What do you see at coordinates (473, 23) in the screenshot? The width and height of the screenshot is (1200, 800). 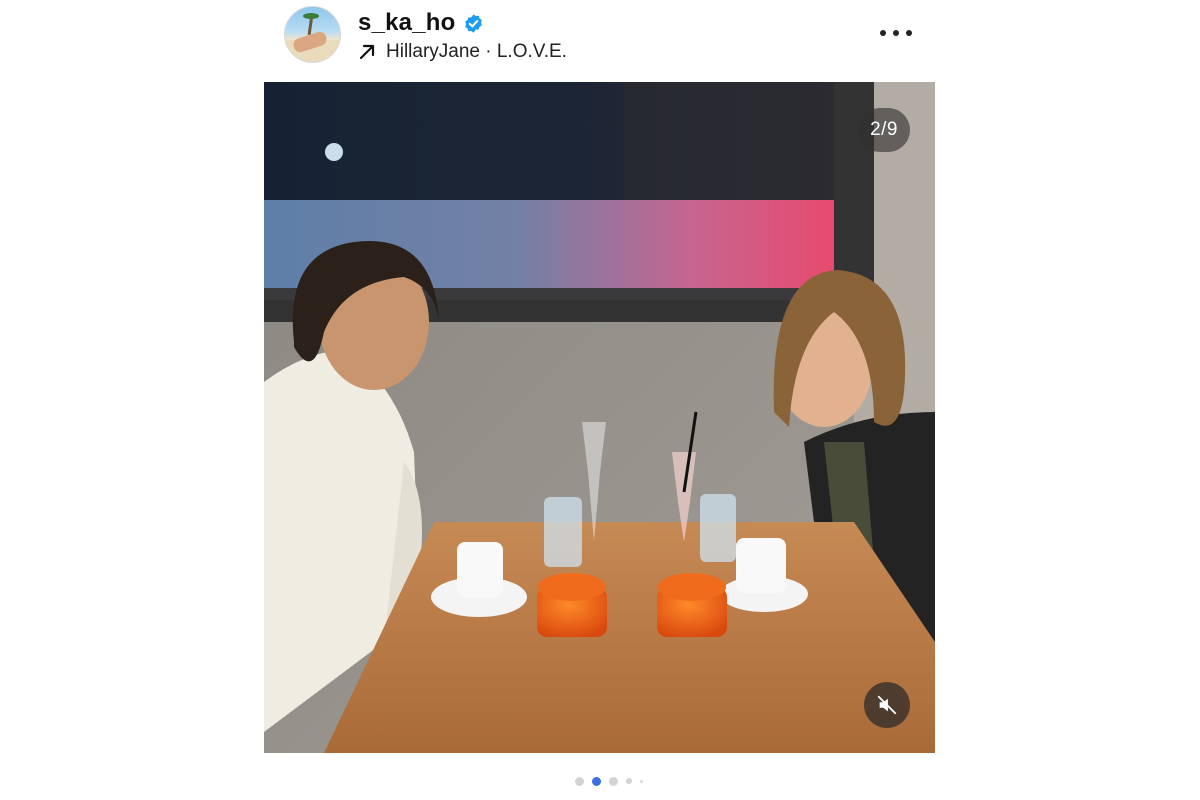 I see `verified-badge-icon` at bounding box center [473, 23].